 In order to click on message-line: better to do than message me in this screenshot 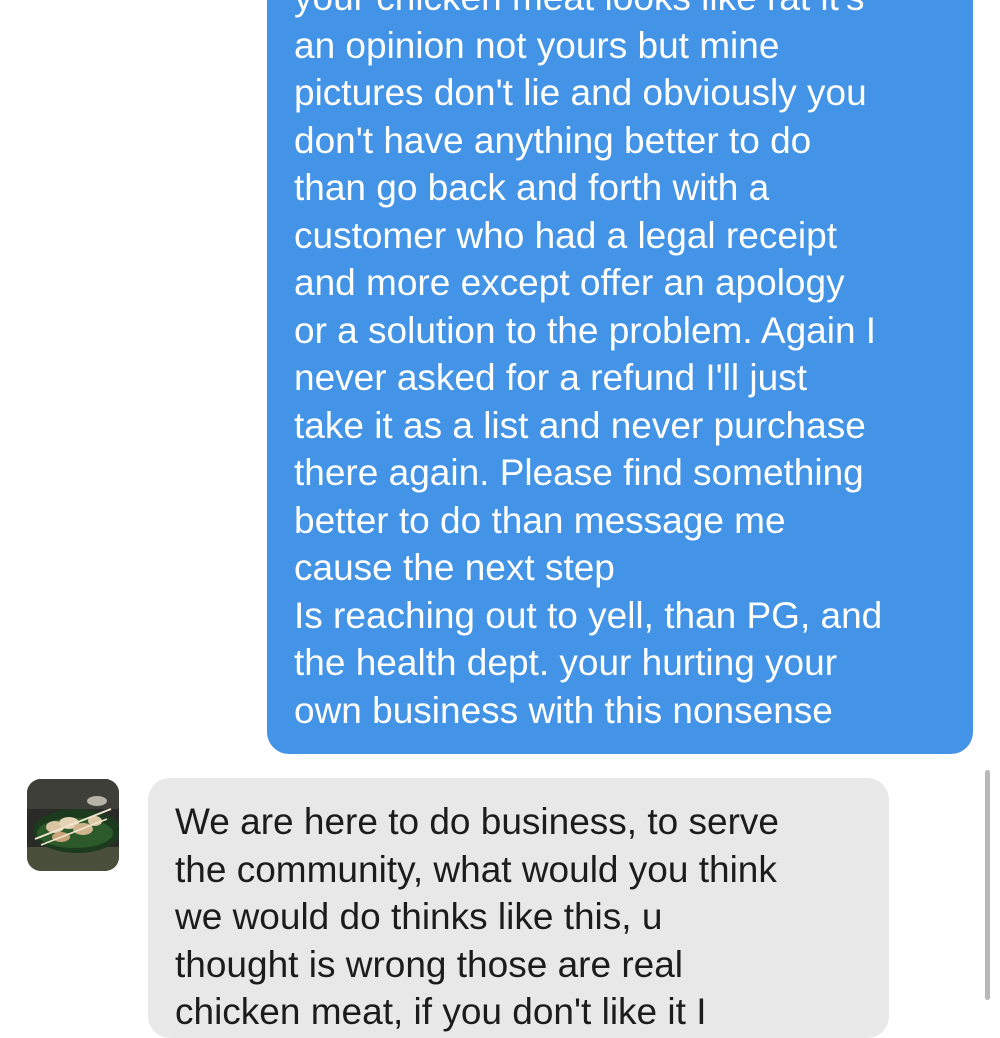, I will do `click(540, 520)`.